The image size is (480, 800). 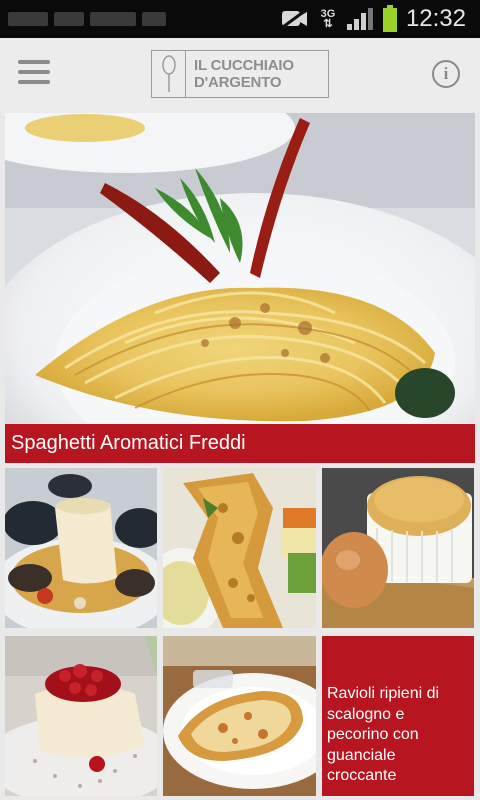 I want to click on battery-icon, so click(x=389, y=18).